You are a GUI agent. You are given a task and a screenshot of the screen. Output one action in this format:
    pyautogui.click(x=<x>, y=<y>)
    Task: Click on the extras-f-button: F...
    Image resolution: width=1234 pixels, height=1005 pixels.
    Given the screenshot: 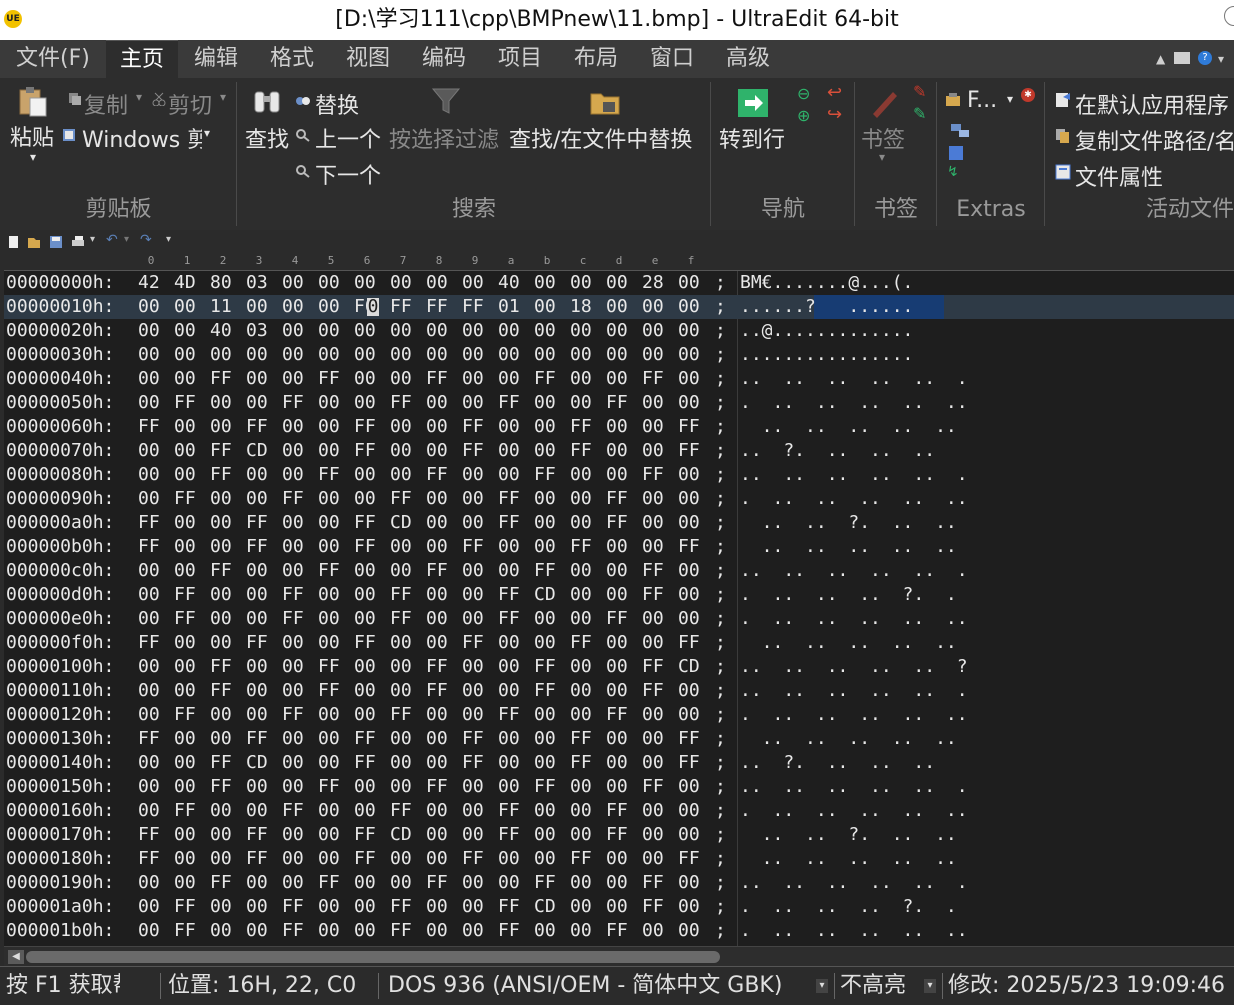 What is the action you would take?
    pyautogui.click(x=982, y=100)
    